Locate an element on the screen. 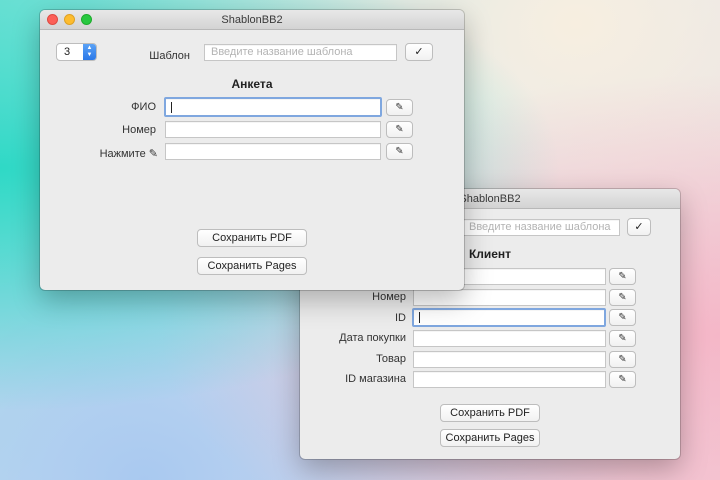 The height and width of the screenshot is (480, 720). zoom-icon is located at coordinates (86, 19).